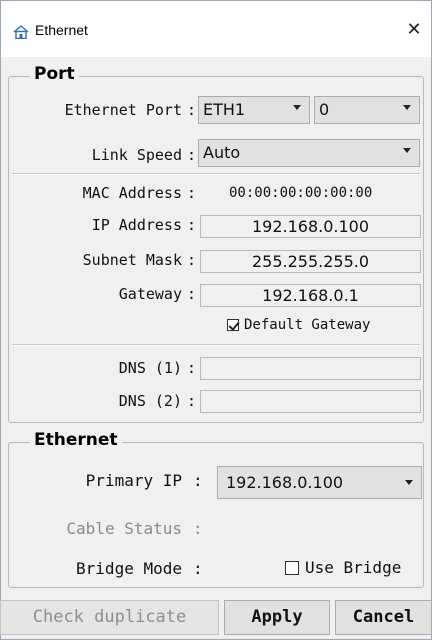  Describe the element at coordinates (61, 30) in the screenshot. I see `window-title: Ethernet` at that location.